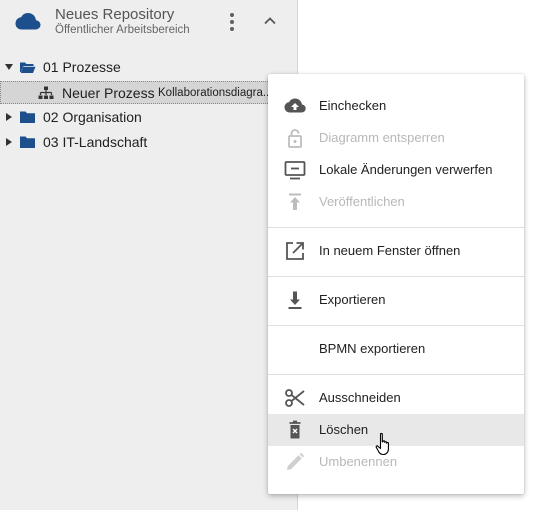 This screenshot has width=540, height=510. What do you see at coordinates (270, 21) in the screenshot?
I see `chevron-up-icon` at bounding box center [270, 21].